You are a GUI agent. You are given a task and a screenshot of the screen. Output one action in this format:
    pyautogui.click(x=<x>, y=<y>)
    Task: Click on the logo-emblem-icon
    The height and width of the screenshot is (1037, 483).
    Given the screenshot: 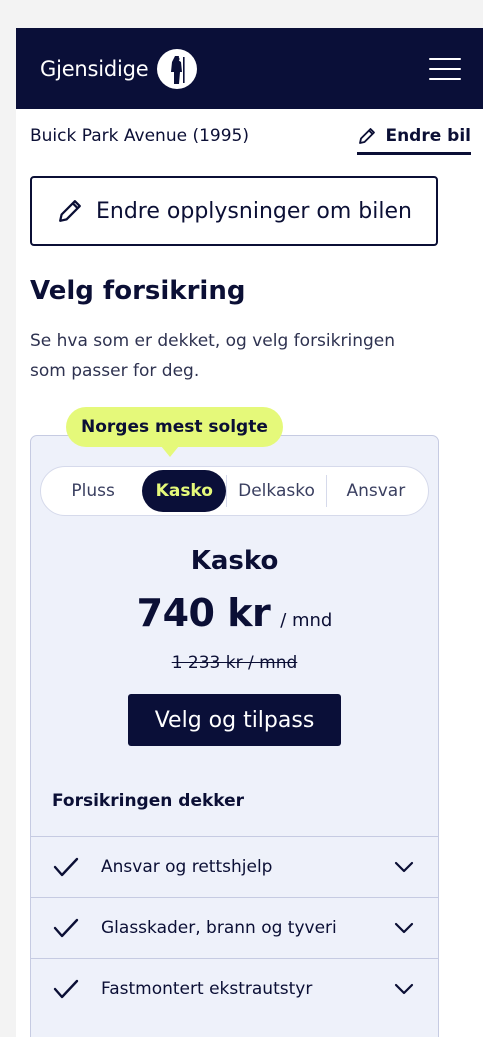 What is the action you would take?
    pyautogui.click(x=176, y=68)
    